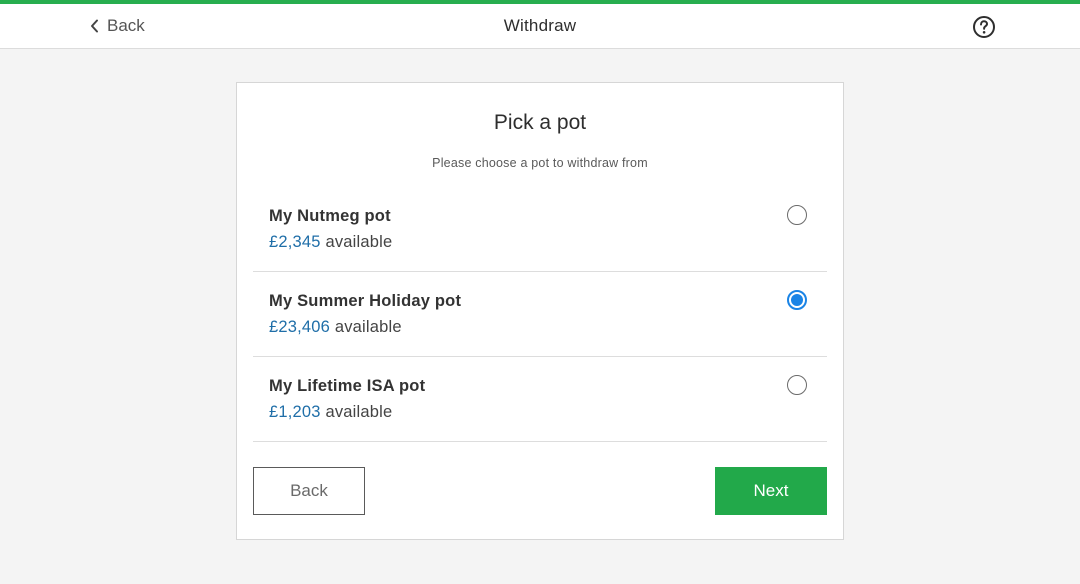 This screenshot has width=1080, height=584. I want to click on question-circle-icon, so click(984, 29).